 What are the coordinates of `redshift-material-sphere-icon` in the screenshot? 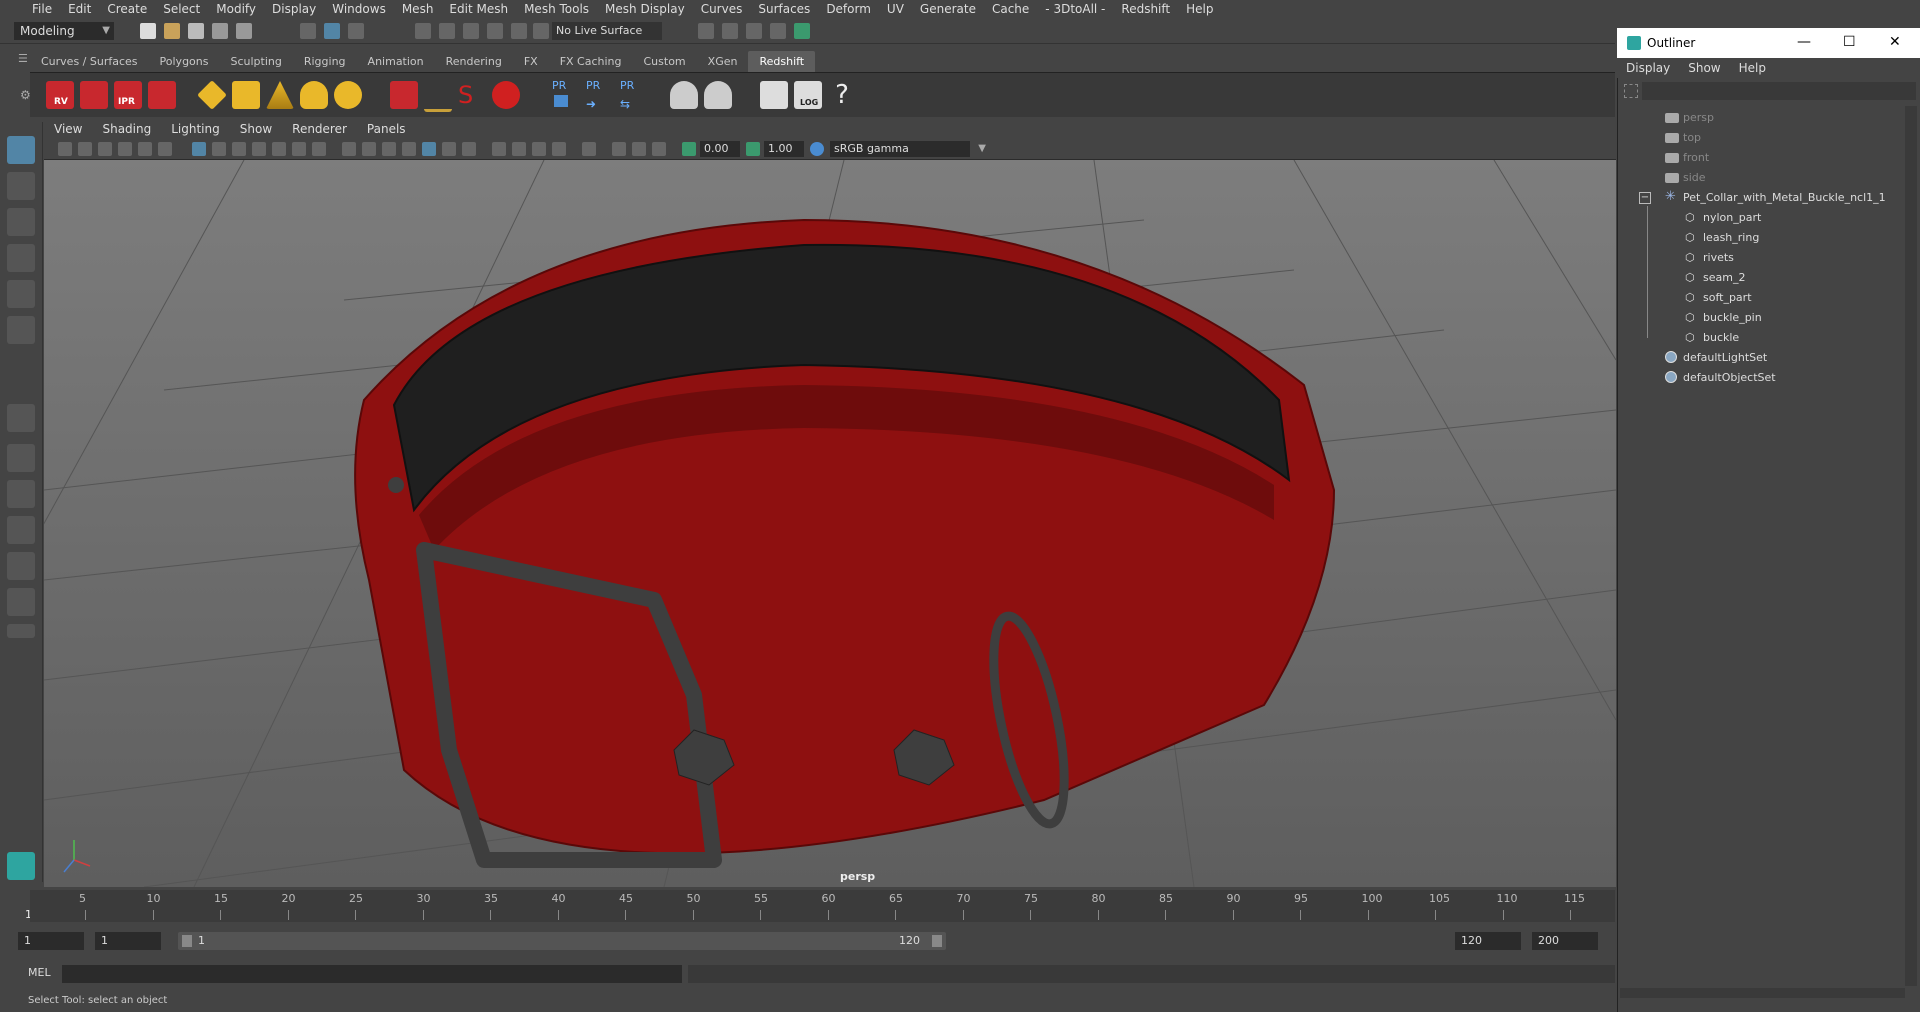 It's located at (506, 95).